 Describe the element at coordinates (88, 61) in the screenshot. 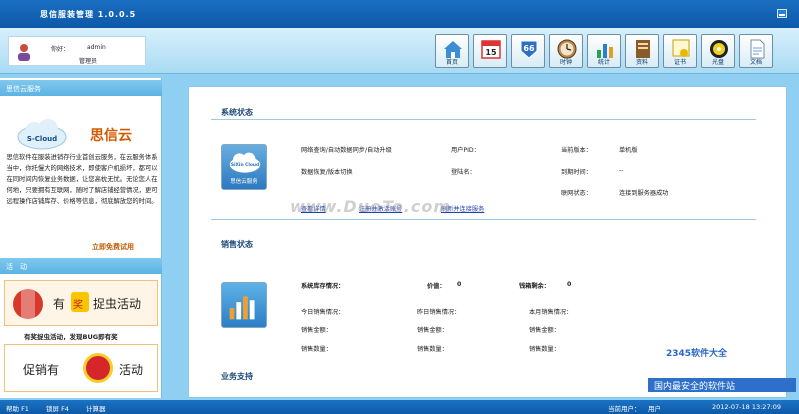

I see `user-role: 管理员` at that location.